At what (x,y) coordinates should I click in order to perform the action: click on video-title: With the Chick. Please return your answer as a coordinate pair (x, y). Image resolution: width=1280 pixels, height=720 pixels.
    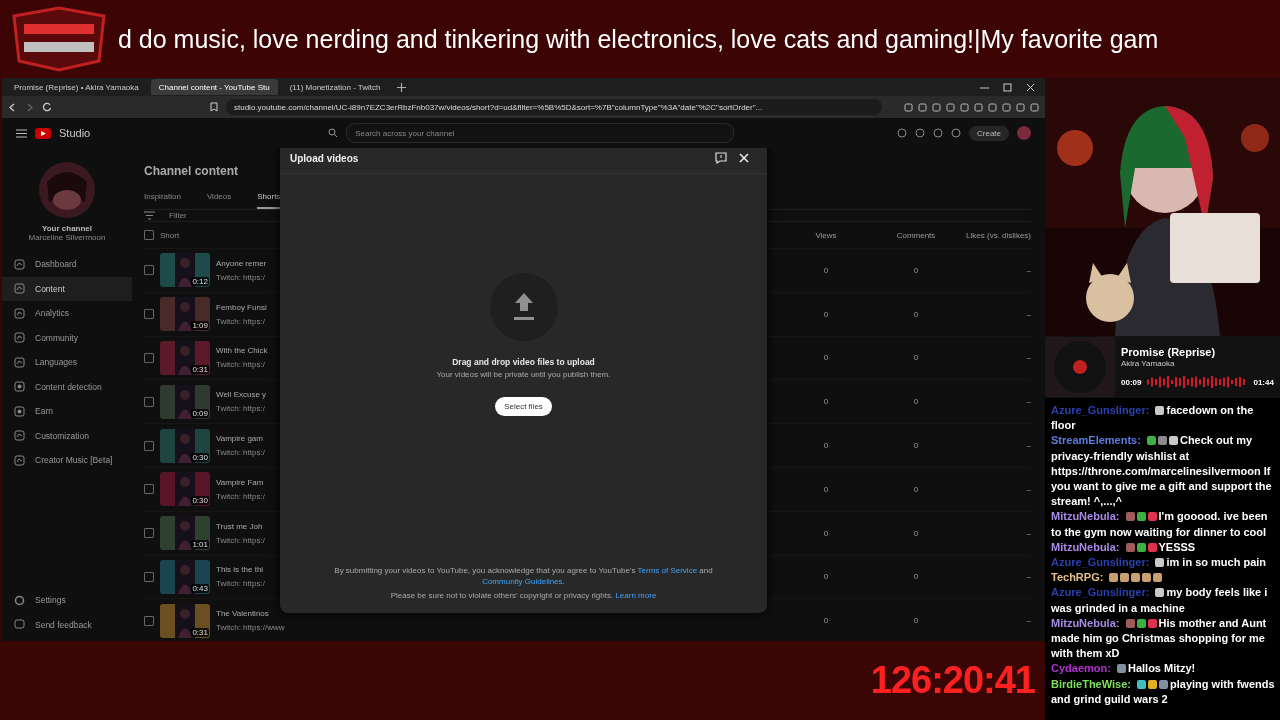
    Looking at the image, I should click on (242, 351).